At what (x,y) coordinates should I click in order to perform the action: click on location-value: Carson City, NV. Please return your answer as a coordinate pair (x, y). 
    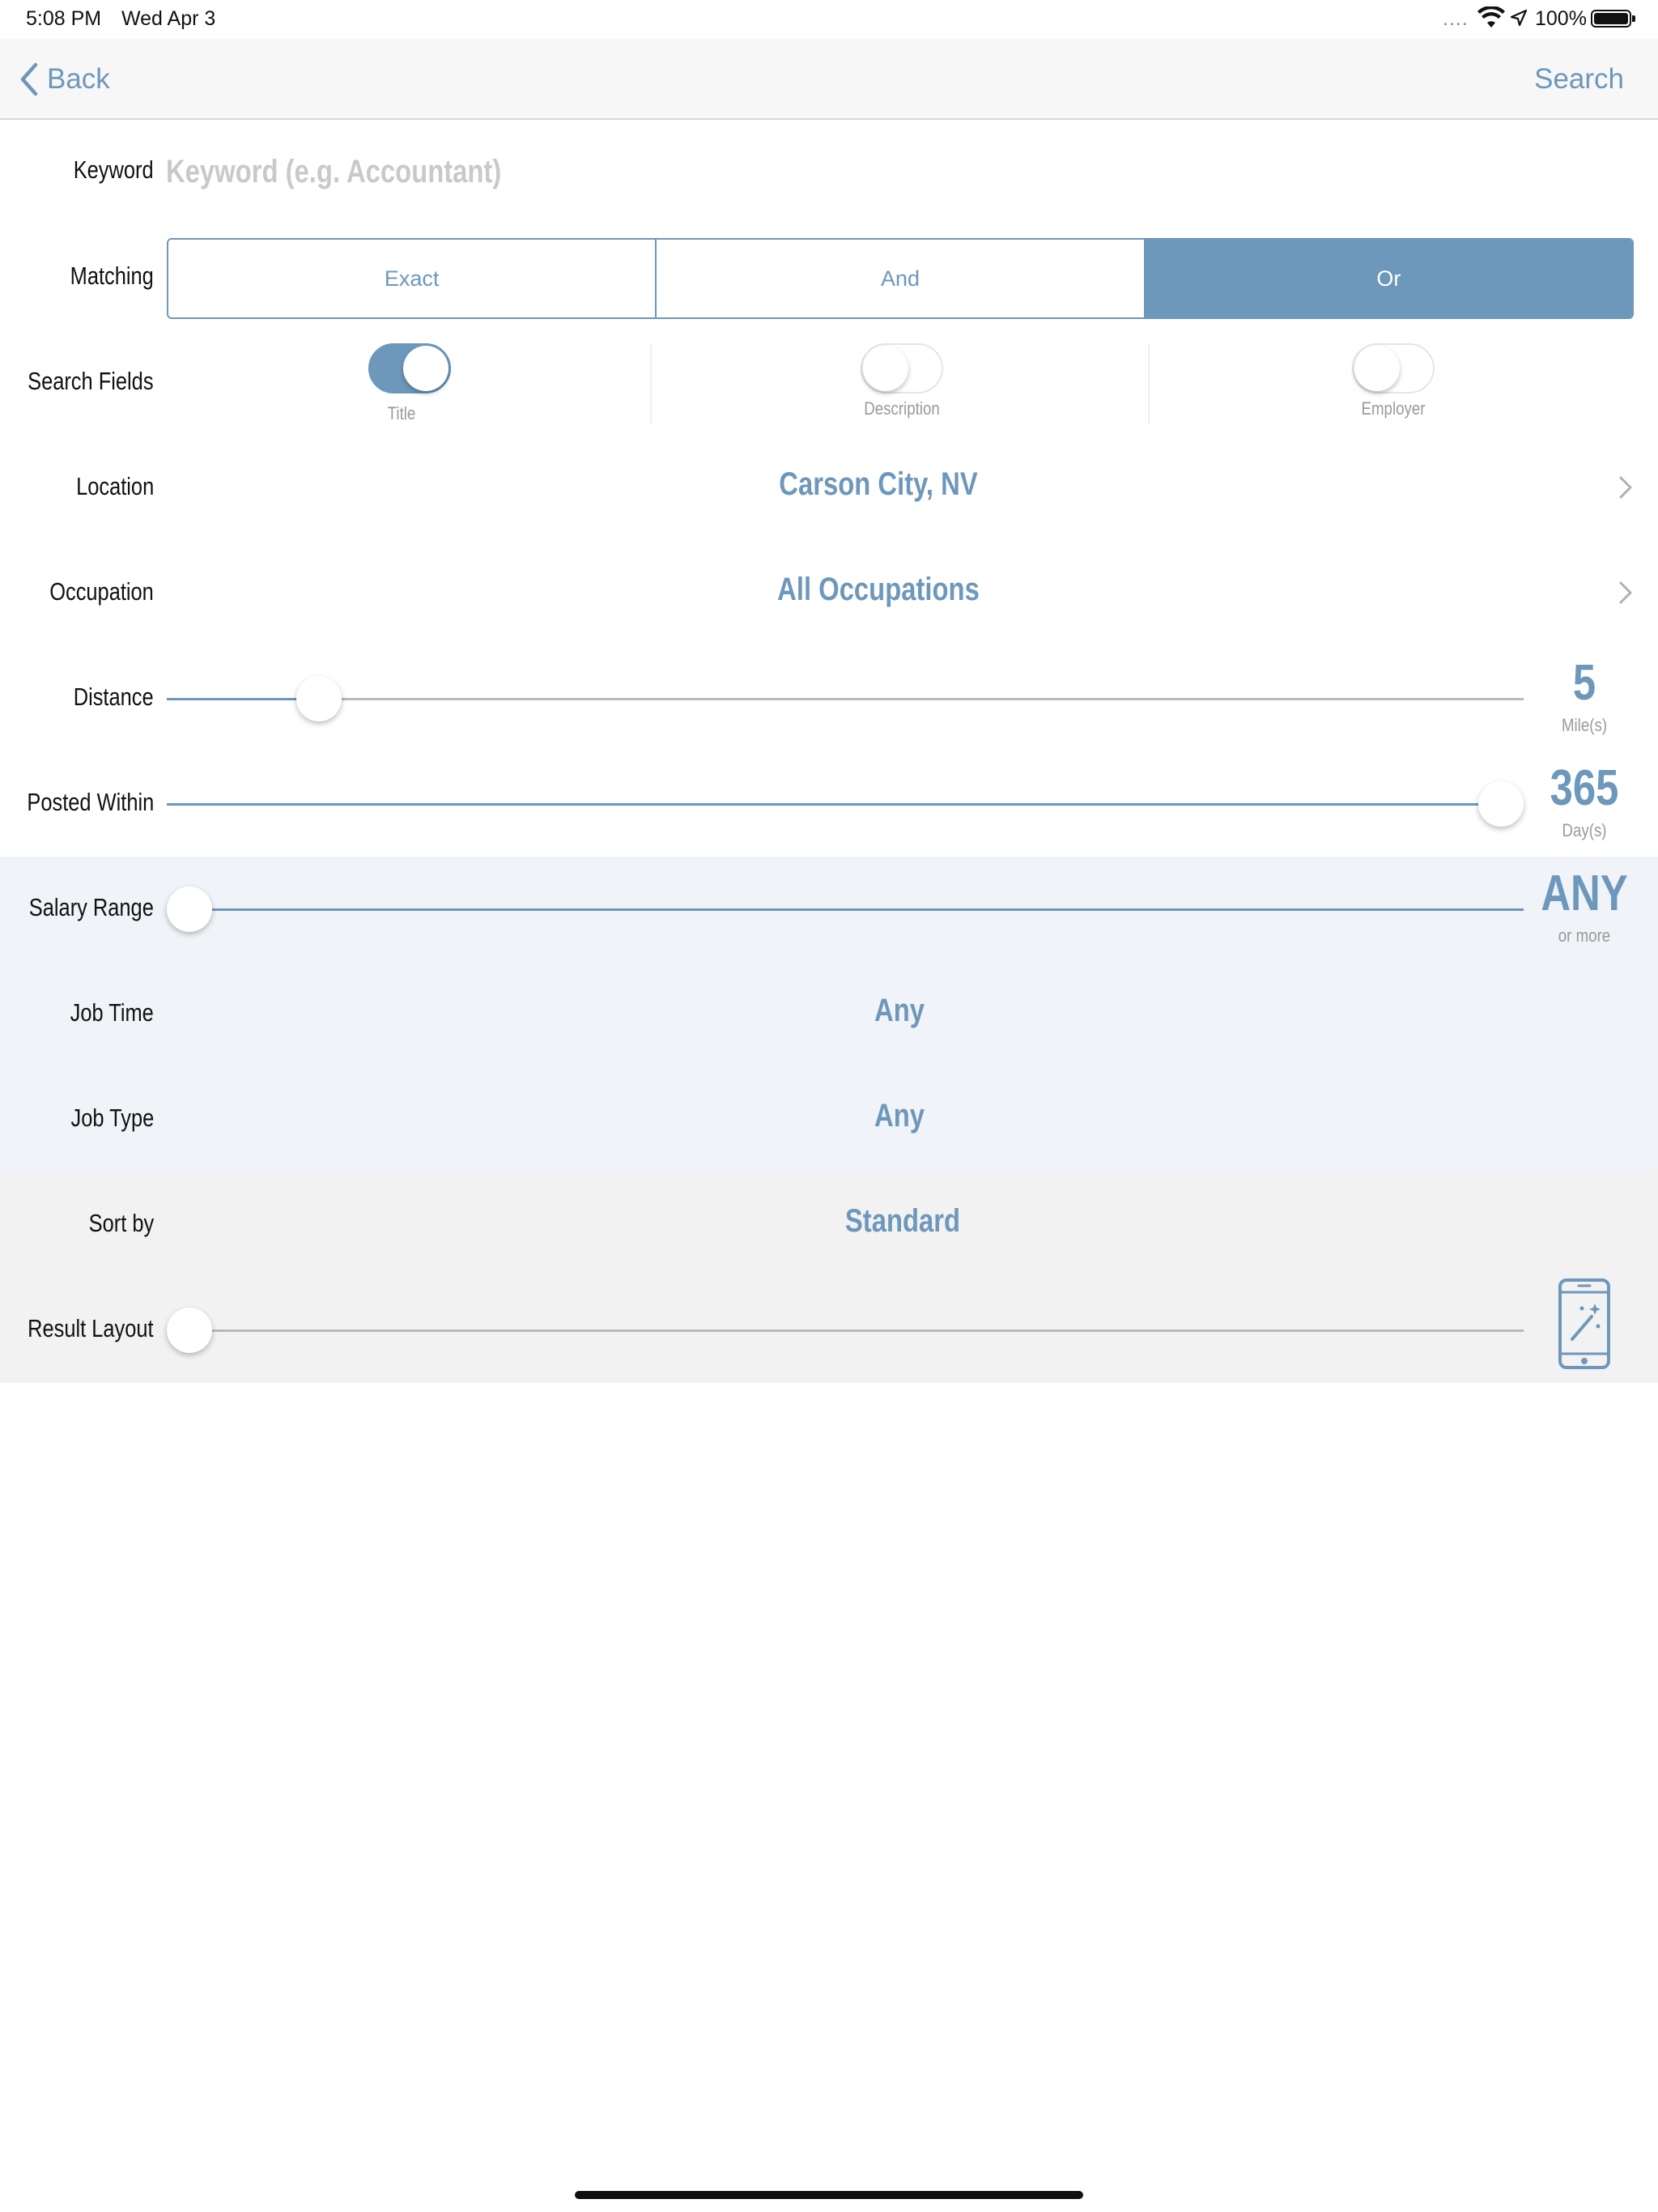
    Looking at the image, I should click on (878, 485).